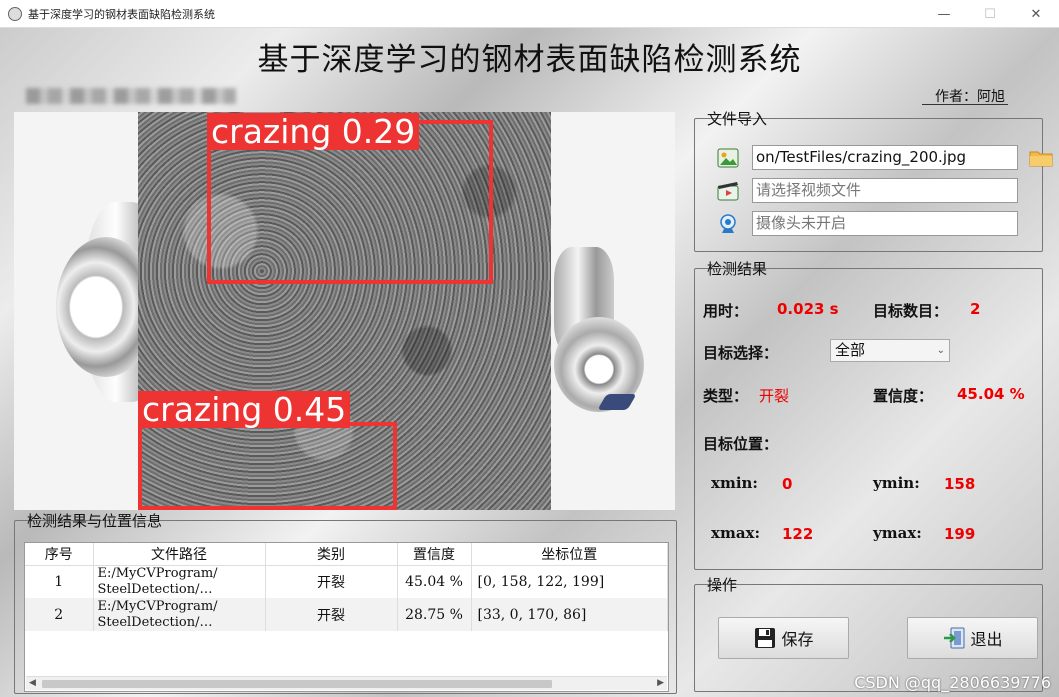 This screenshot has height=697, width=1059. I want to click on results-group-title: 检测结果与位置信息, so click(95, 521).